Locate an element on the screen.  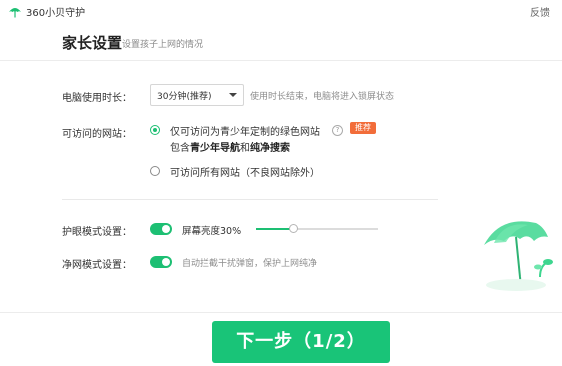
app-title: 360小贝守护 is located at coordinates (56, 13).